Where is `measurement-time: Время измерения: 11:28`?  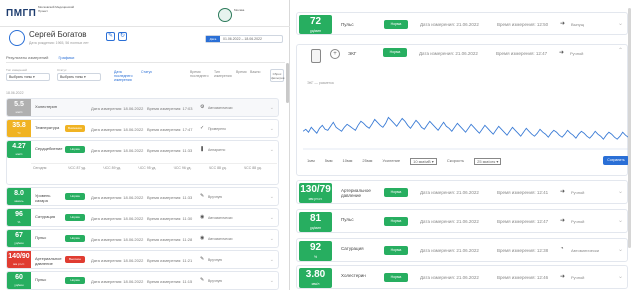 measurement-time: Время измерения: 11:28 is located at coordinates (170, 239).